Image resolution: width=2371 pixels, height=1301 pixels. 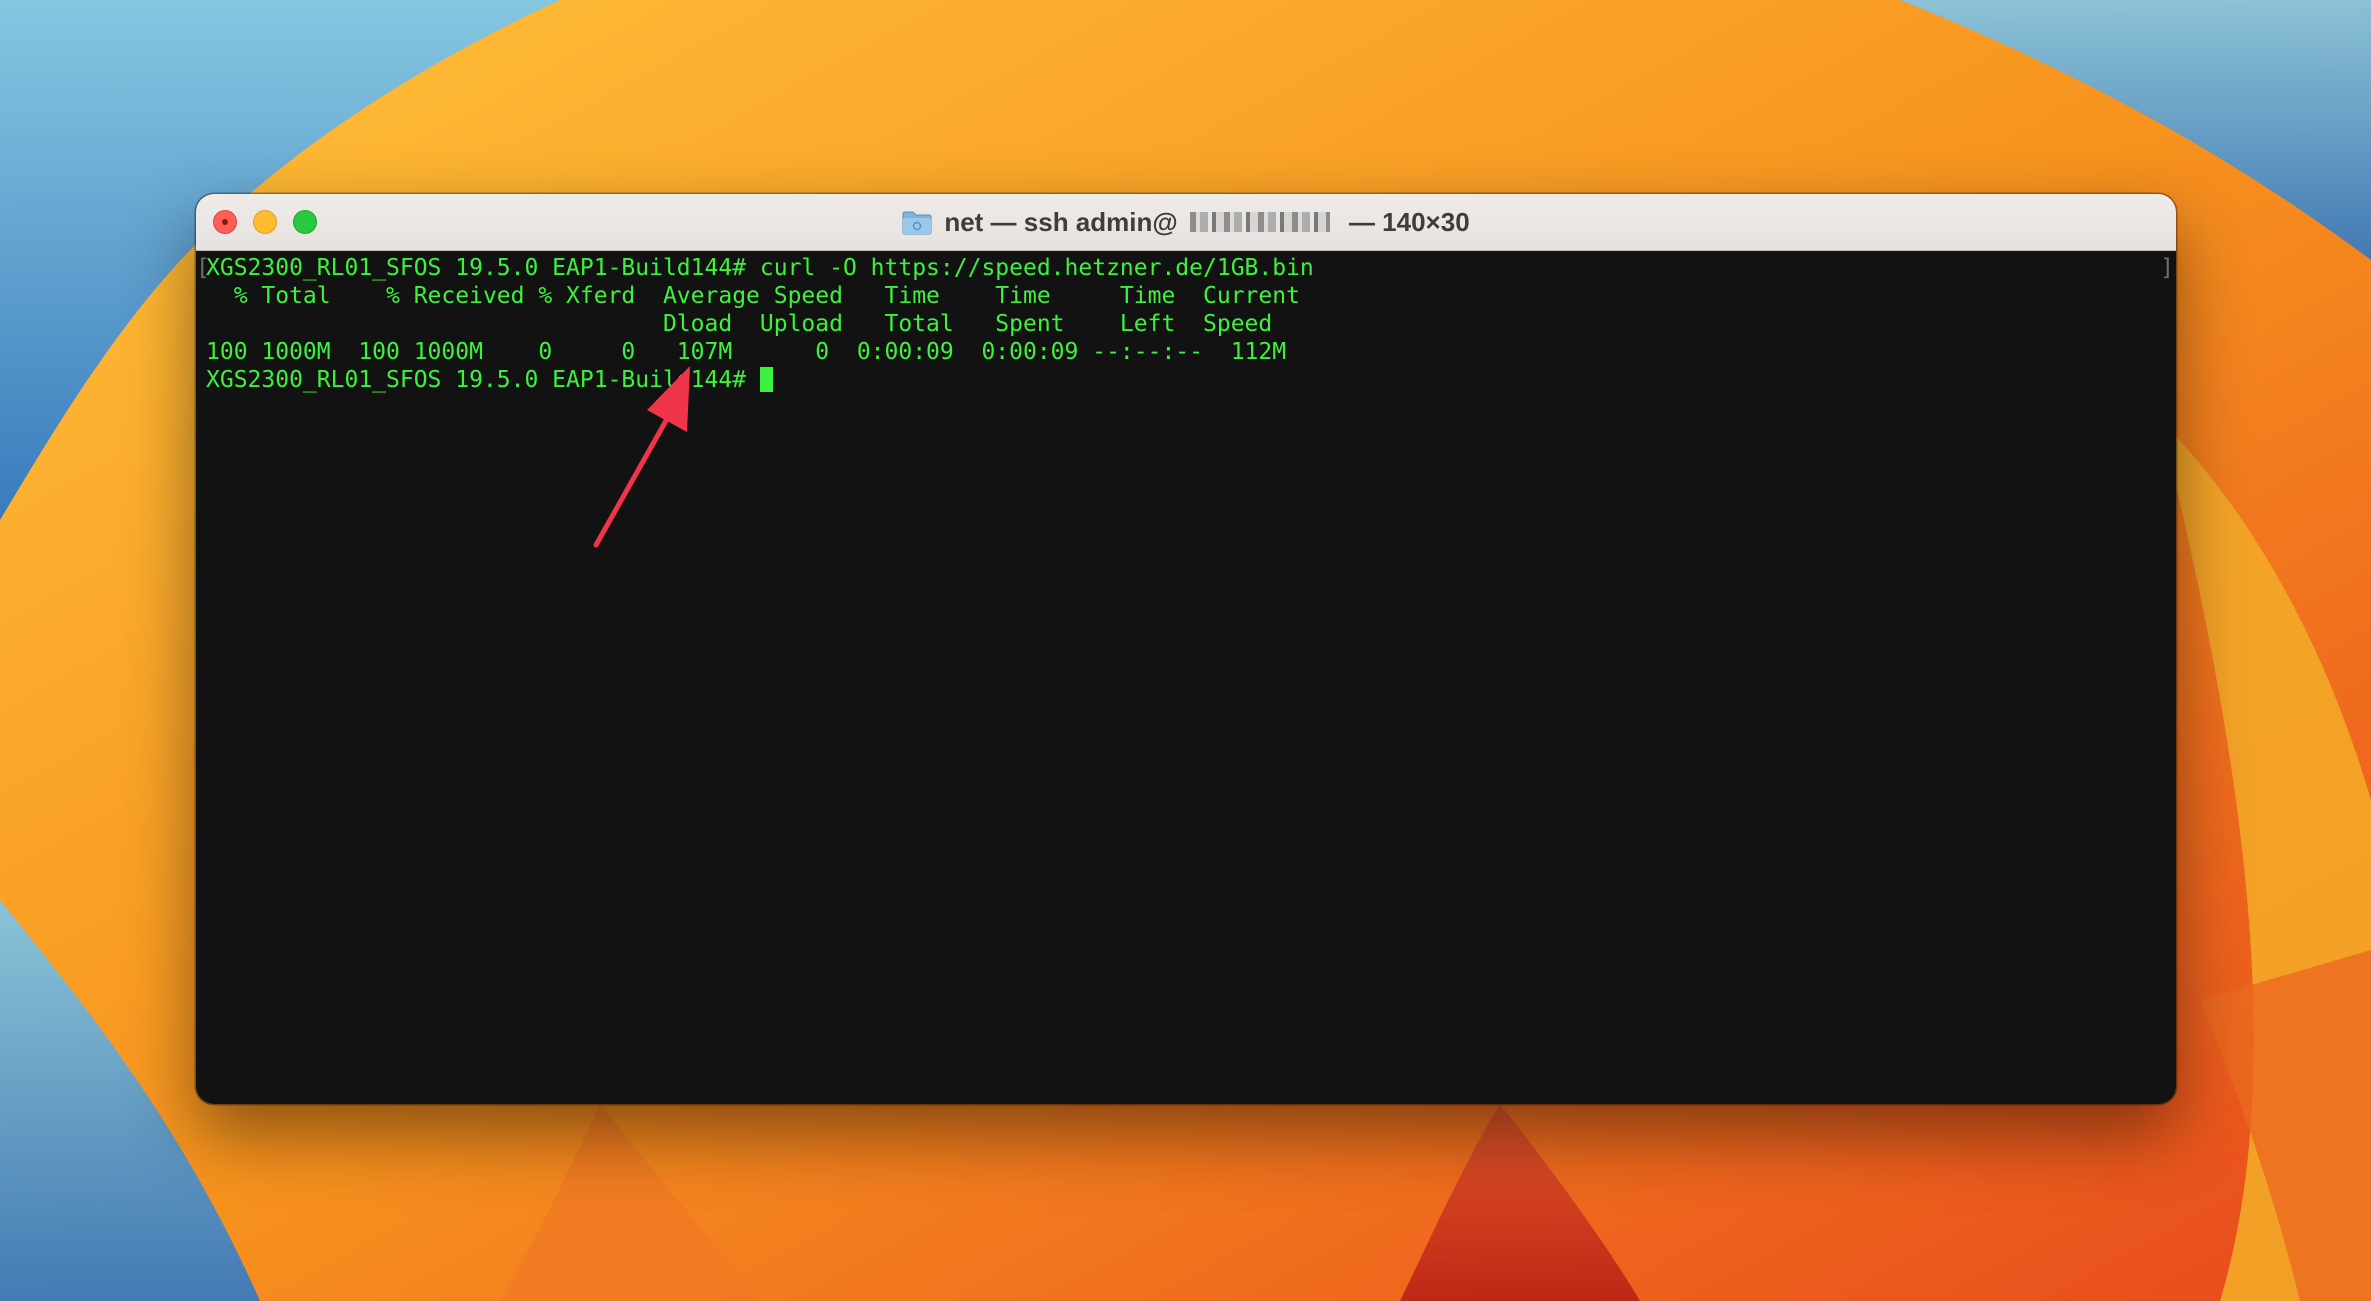 I want to click on redacted-hostname, so click(x=1259, y=222).